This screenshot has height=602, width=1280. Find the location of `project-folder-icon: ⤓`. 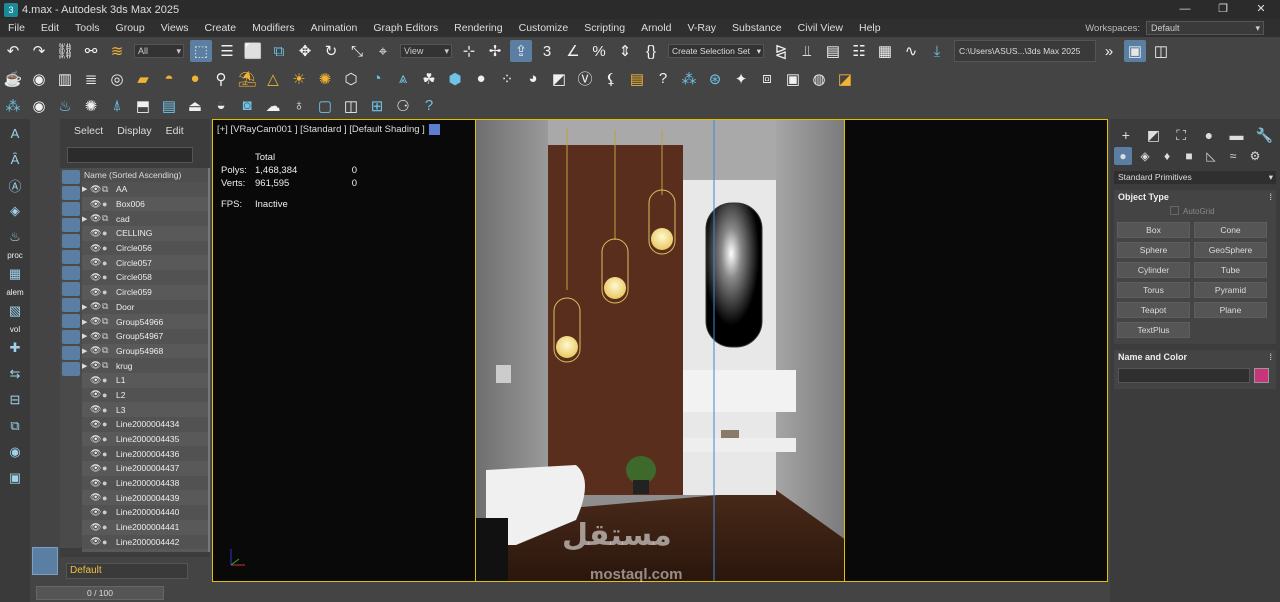

project-folder-icon: ⤓ is located at coordinates (937, 51).